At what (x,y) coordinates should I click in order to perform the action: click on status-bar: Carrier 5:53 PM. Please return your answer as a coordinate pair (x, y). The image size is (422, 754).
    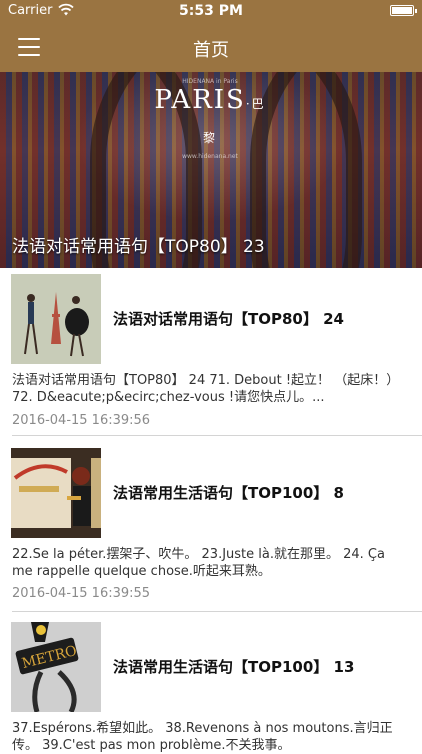
    Looking at the image, I should click on (211, 11).